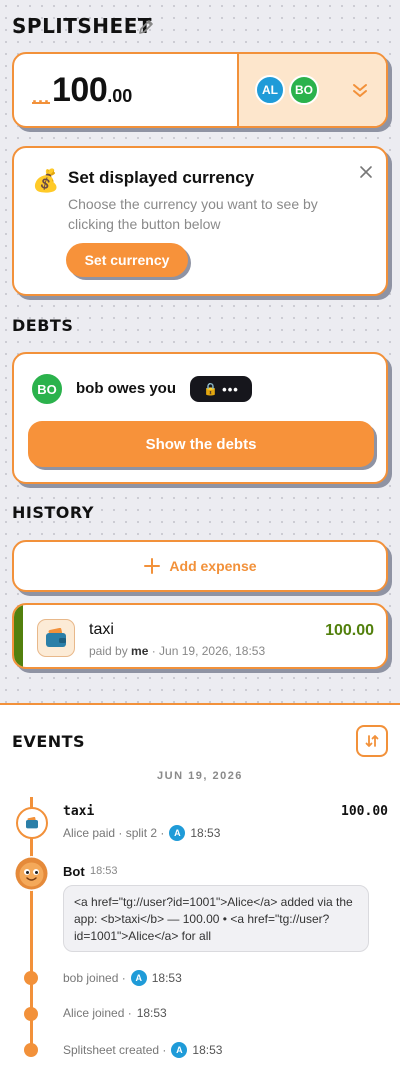  I want to click on expense-meta: paid by me · Jun 19, 2026, 18:53, so click(177, 651).